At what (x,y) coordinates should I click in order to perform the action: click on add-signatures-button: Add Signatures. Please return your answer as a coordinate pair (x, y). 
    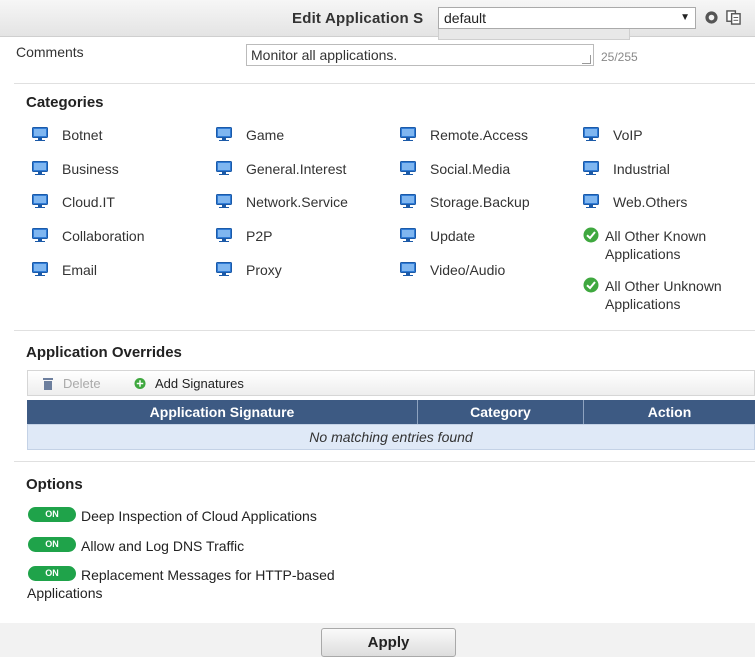
    Looking at the image, I should click on (189, 383).